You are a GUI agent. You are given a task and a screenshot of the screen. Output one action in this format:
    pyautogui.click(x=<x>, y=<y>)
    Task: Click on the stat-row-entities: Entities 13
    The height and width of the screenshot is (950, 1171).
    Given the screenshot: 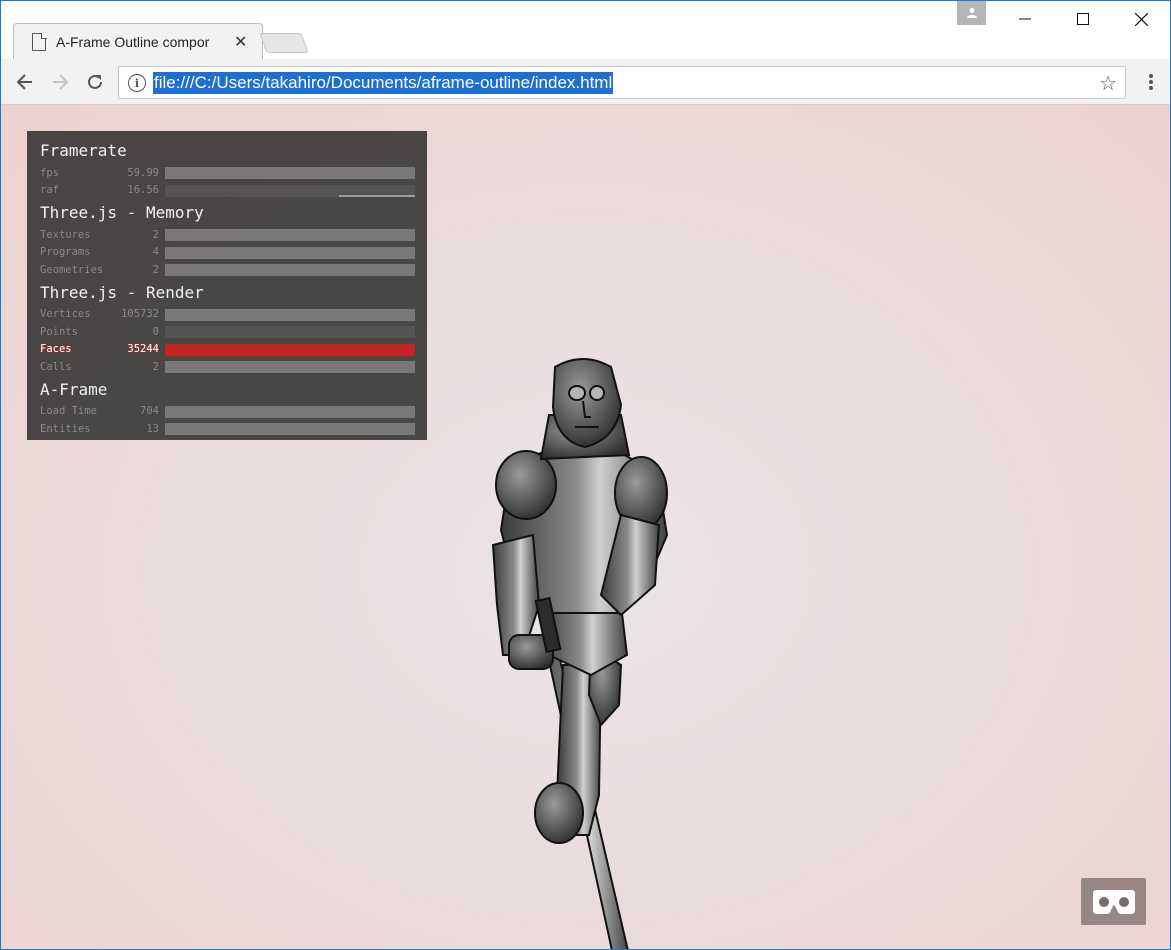 What is the action you would take?
    pyautogui.click(x=227, y=429)
    